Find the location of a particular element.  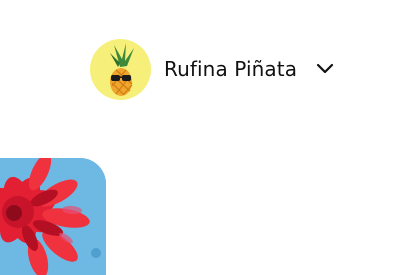

dahlia-flower-image is located at coordinates (53, 216).